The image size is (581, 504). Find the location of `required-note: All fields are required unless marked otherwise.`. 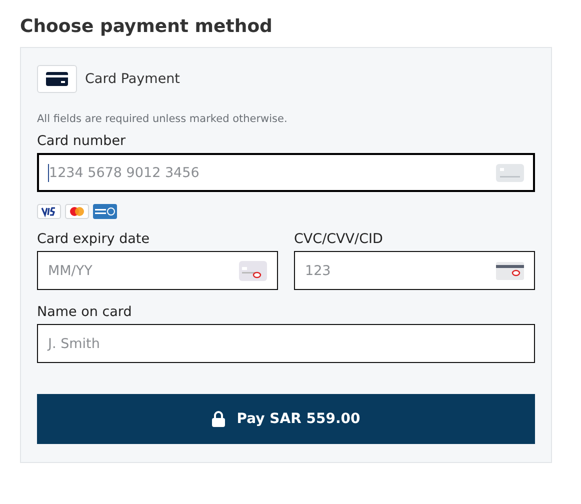

required-note: All fields are required unless marked otherwise. is located at coordinates (162, 119).